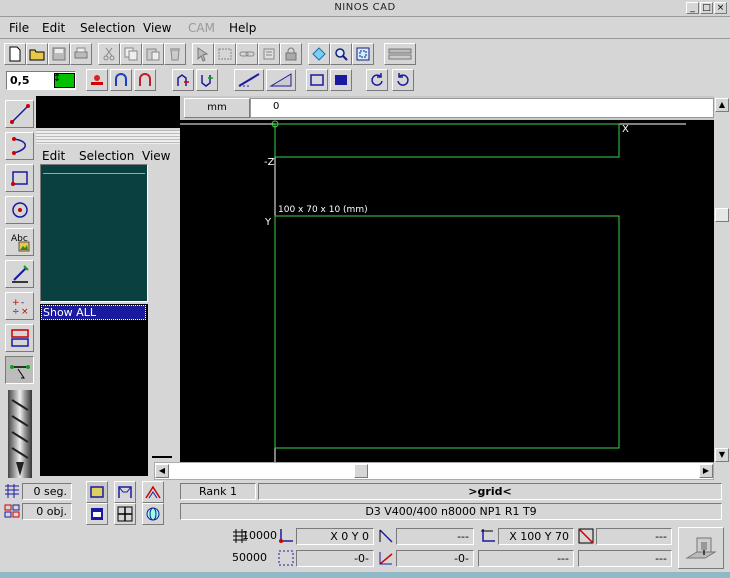  I want to click on scroll-right-icon: ▶, so click(706, 471).